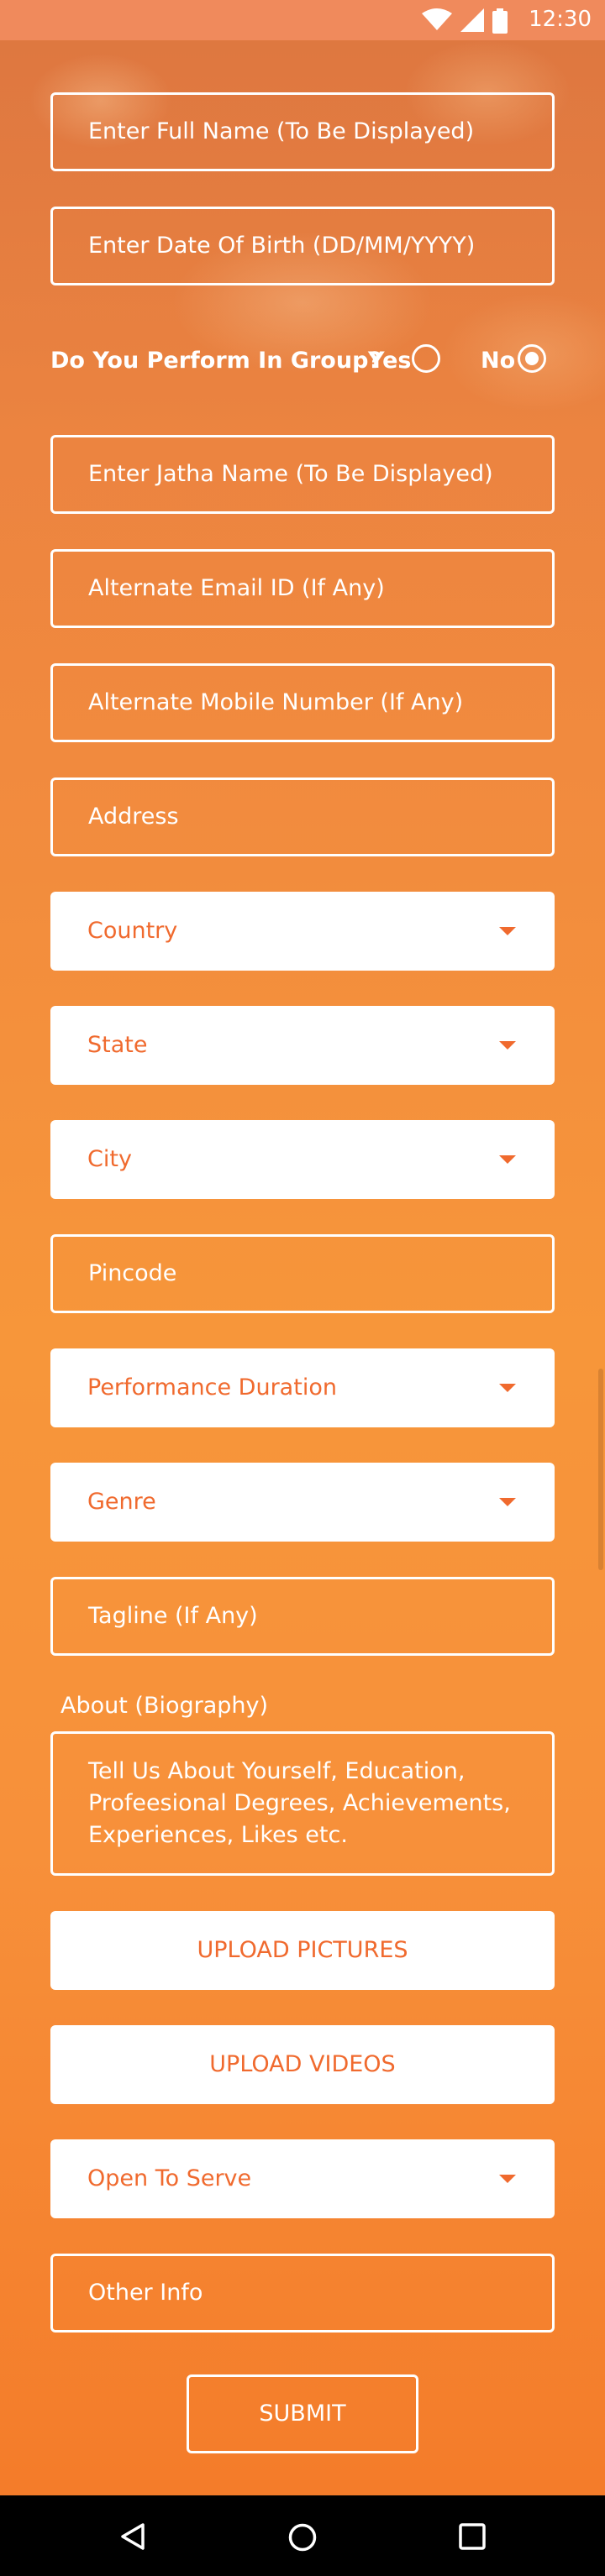  I want to click on genre-dropdown: Genre, so click(302, 1502).